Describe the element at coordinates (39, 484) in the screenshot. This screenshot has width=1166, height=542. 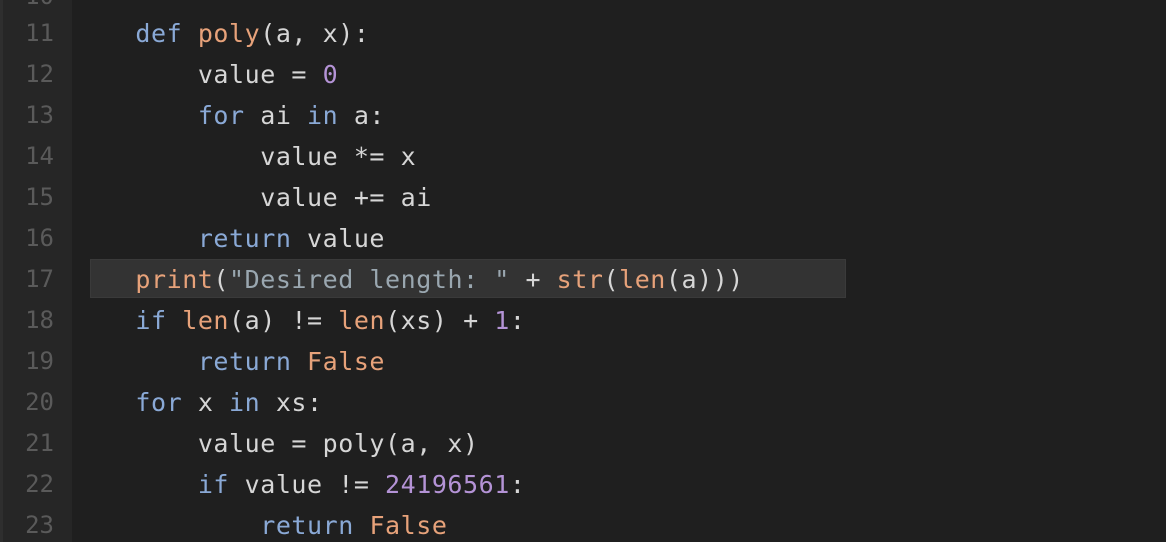
I see `line-number: 22` at that location.